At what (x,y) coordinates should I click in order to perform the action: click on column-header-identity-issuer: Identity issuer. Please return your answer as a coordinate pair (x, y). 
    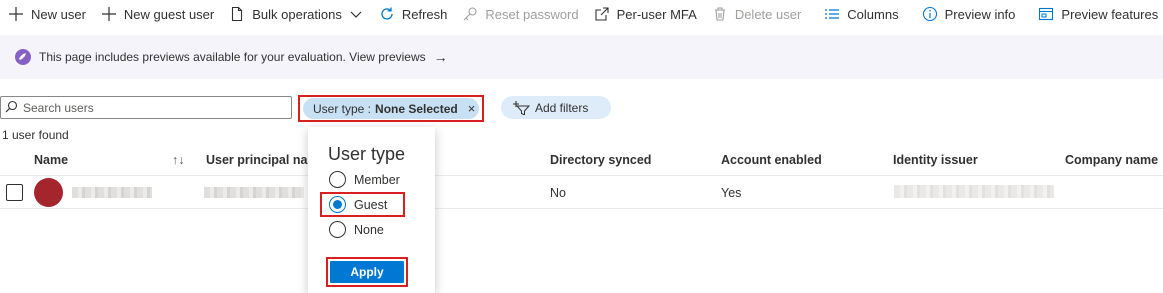
    Looking at the image, I should click on (935, 160).